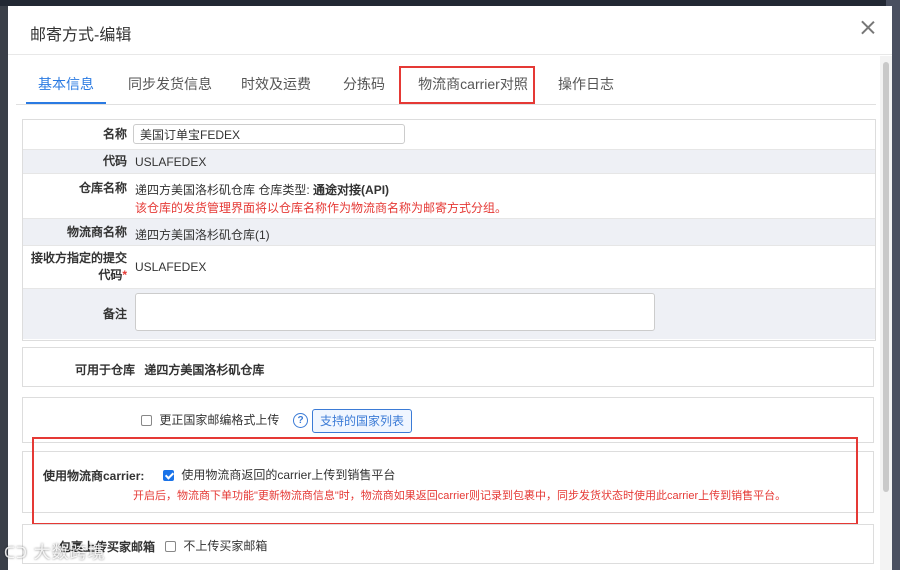 The height and width of the screenshot is (570, 900). I want to click on warehouse-note: 该仓库的发货管理界面将以仓库名称作为物流商名称为邮寄方式分组。, so click(321, 208).